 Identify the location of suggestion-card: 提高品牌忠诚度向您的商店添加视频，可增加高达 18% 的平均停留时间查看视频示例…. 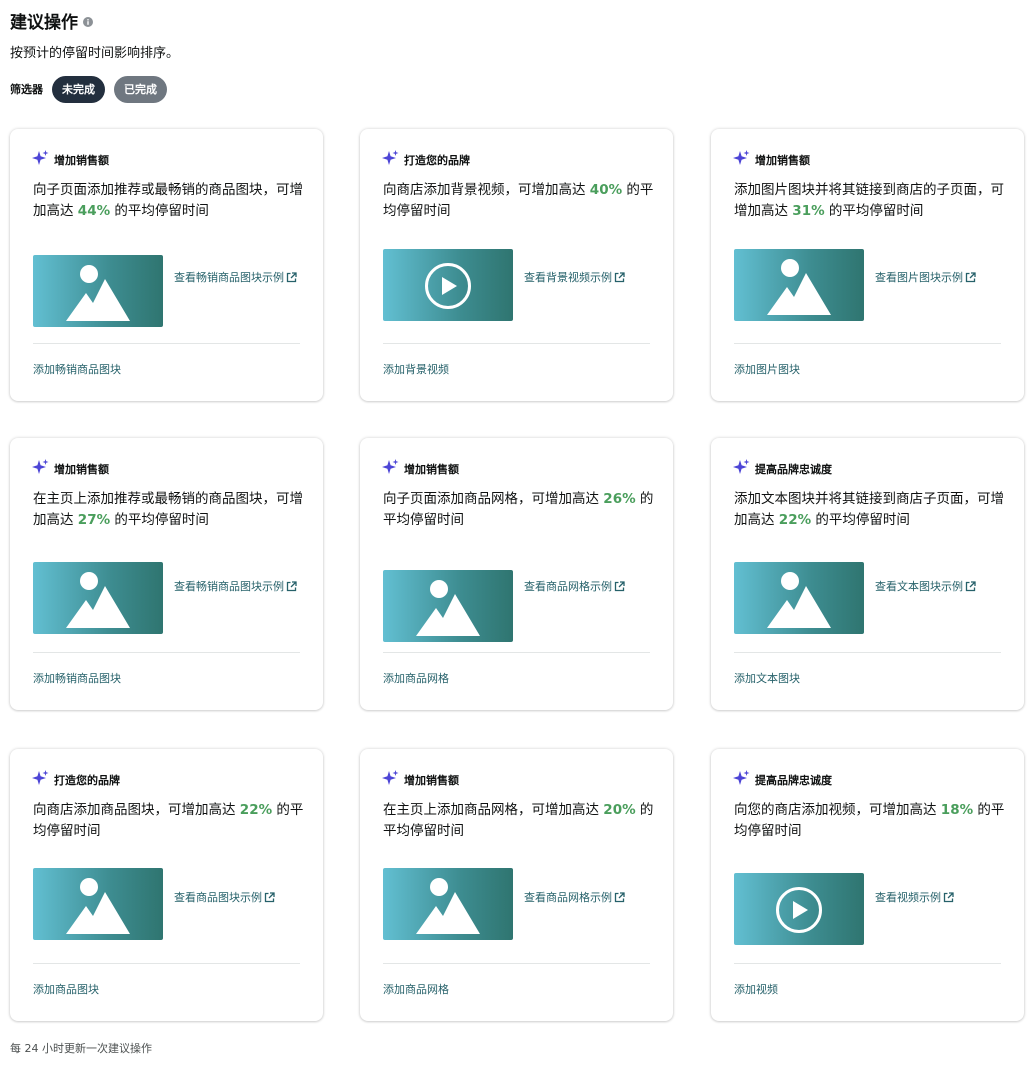
(867, 885).